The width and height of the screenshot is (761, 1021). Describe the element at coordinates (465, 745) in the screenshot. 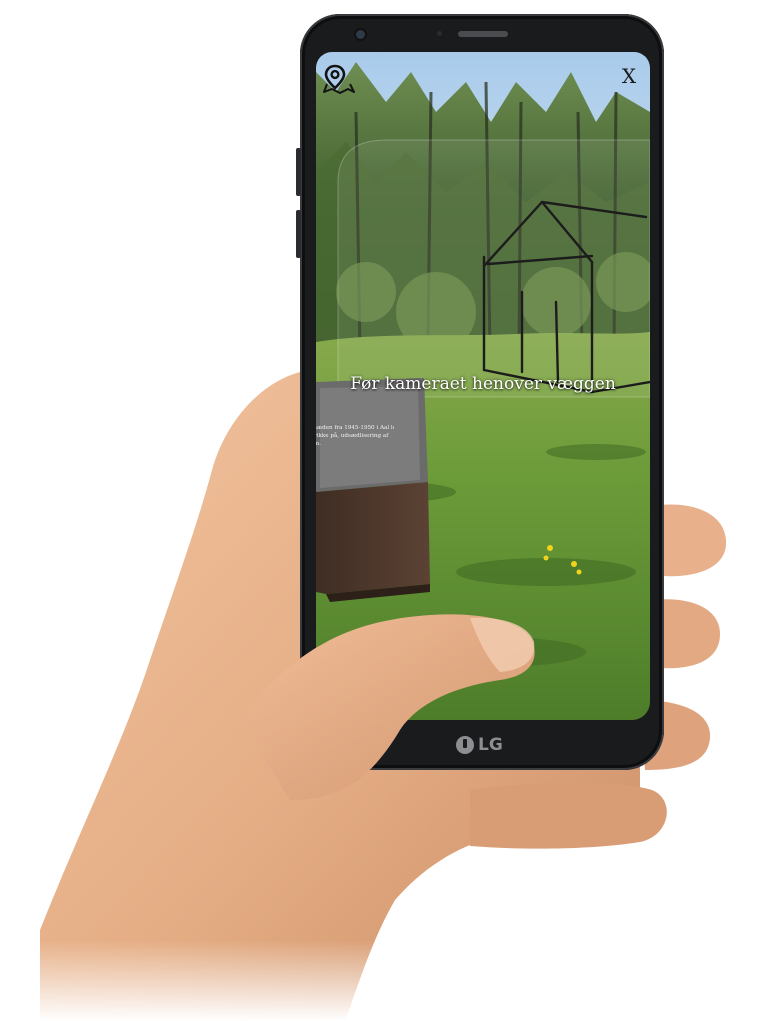

I see `lg-logo-icon` at that location.